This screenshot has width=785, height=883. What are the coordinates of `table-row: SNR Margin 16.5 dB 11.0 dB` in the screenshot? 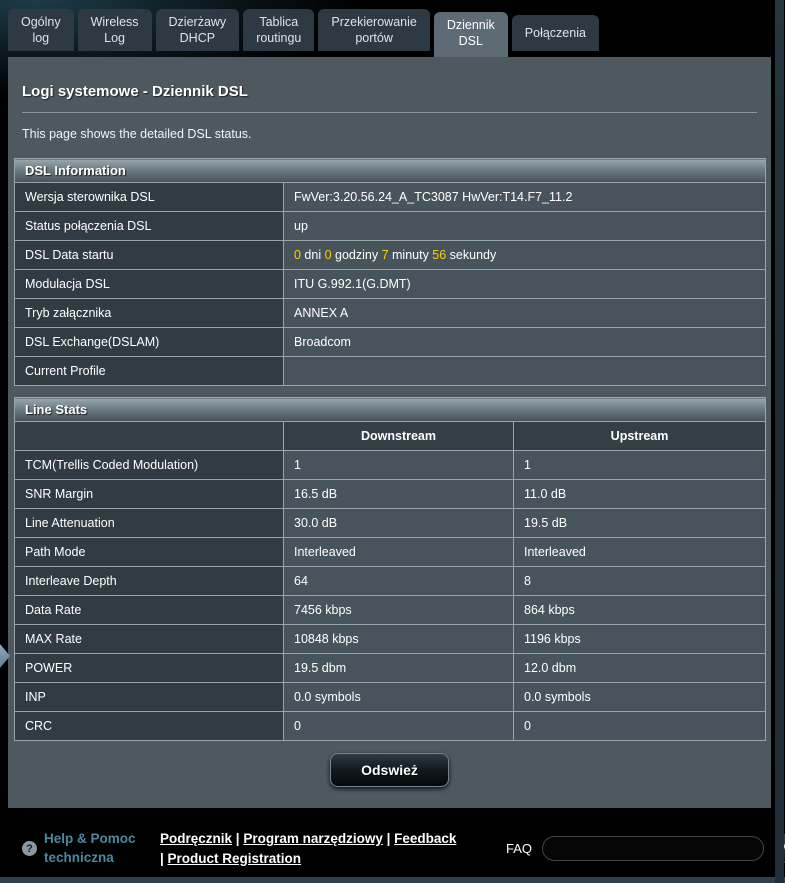 It's located at (390, 494).